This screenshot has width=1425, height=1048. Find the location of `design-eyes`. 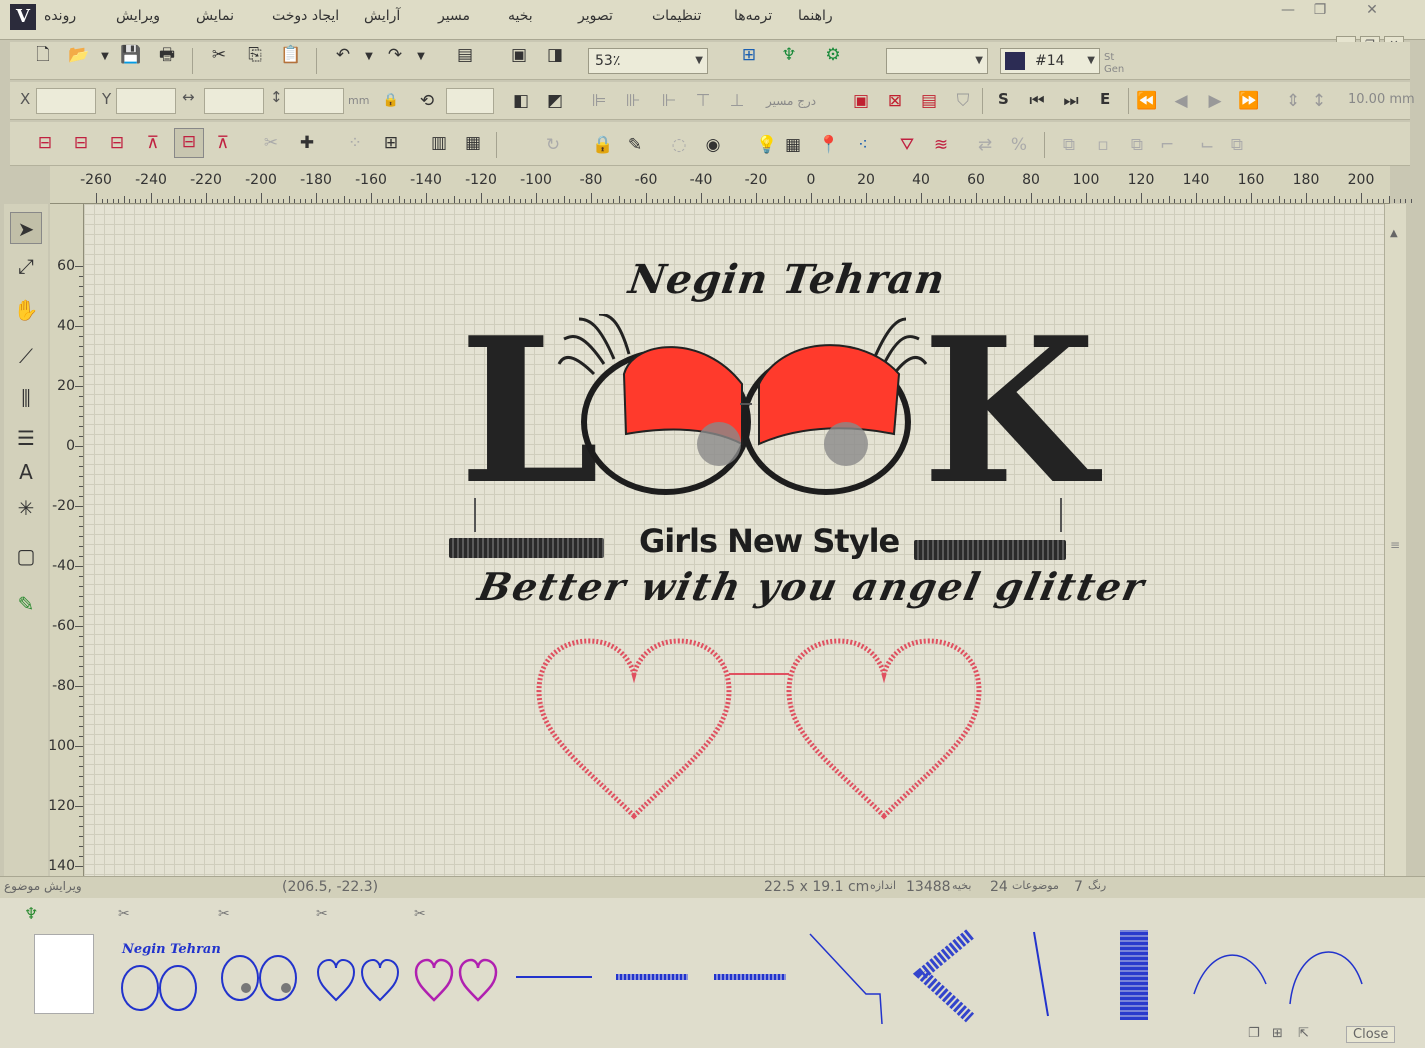

design-eyes is located at coordinates (744, 414).